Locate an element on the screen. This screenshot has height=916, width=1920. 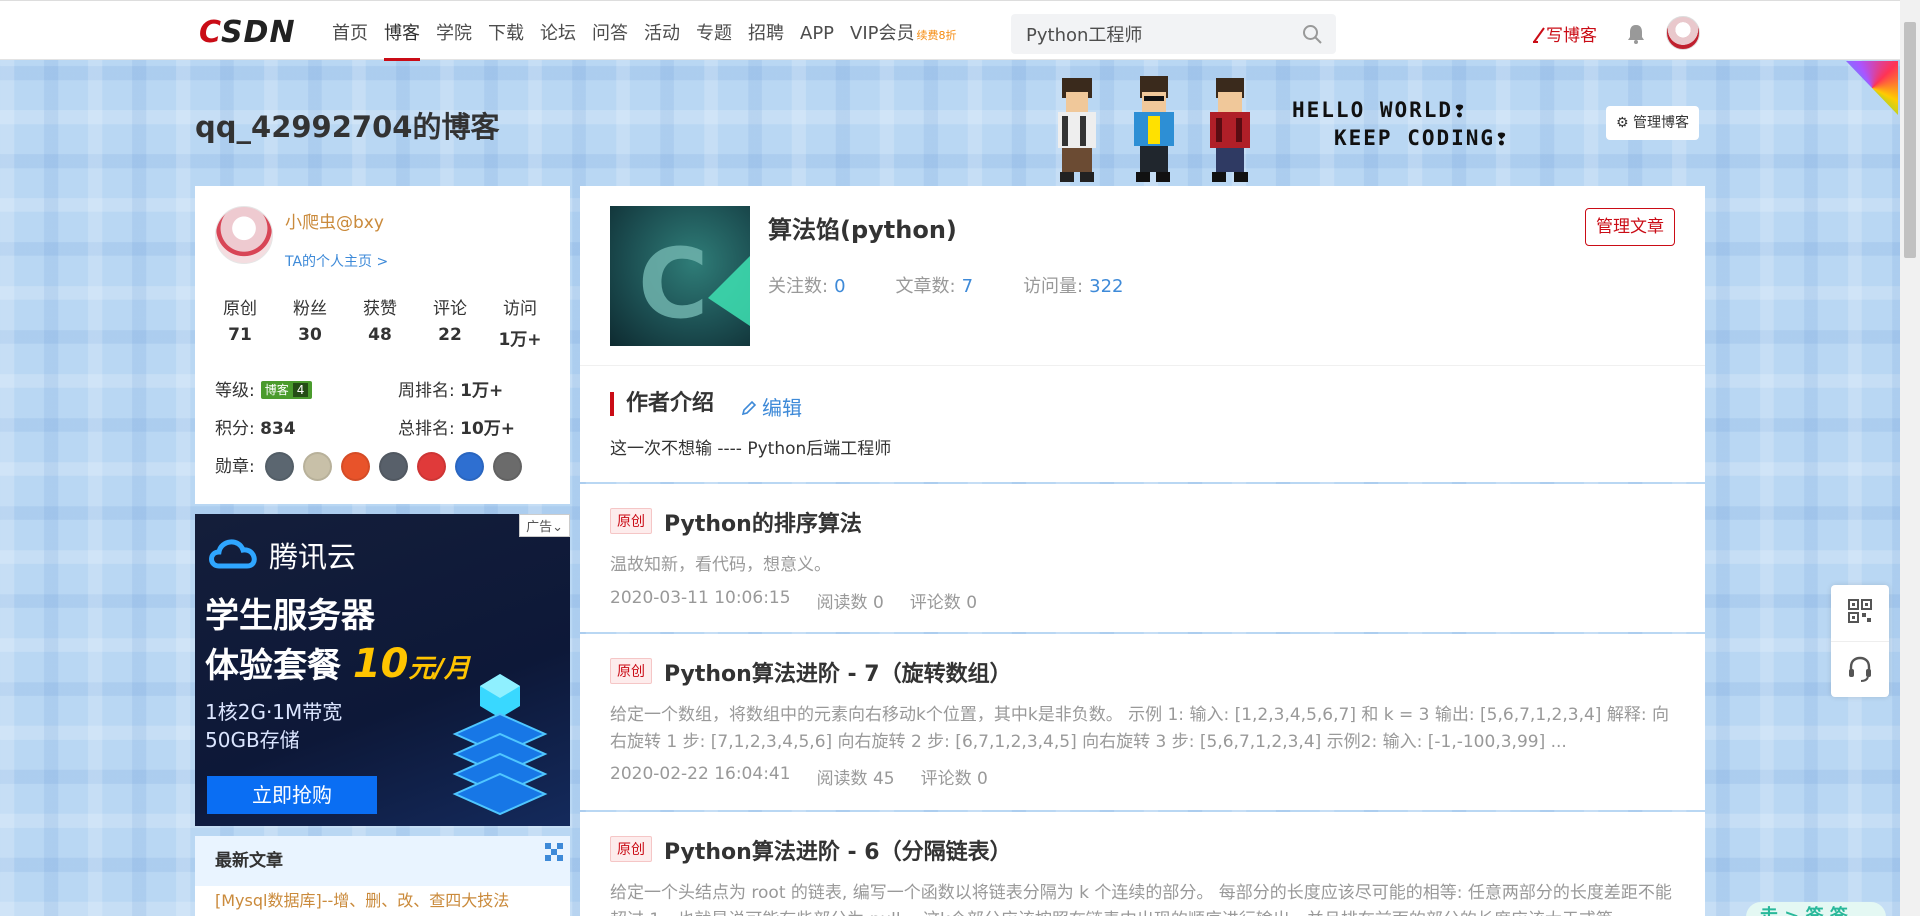
level-badge: 博客 4 is located at coordinates (286, 390).